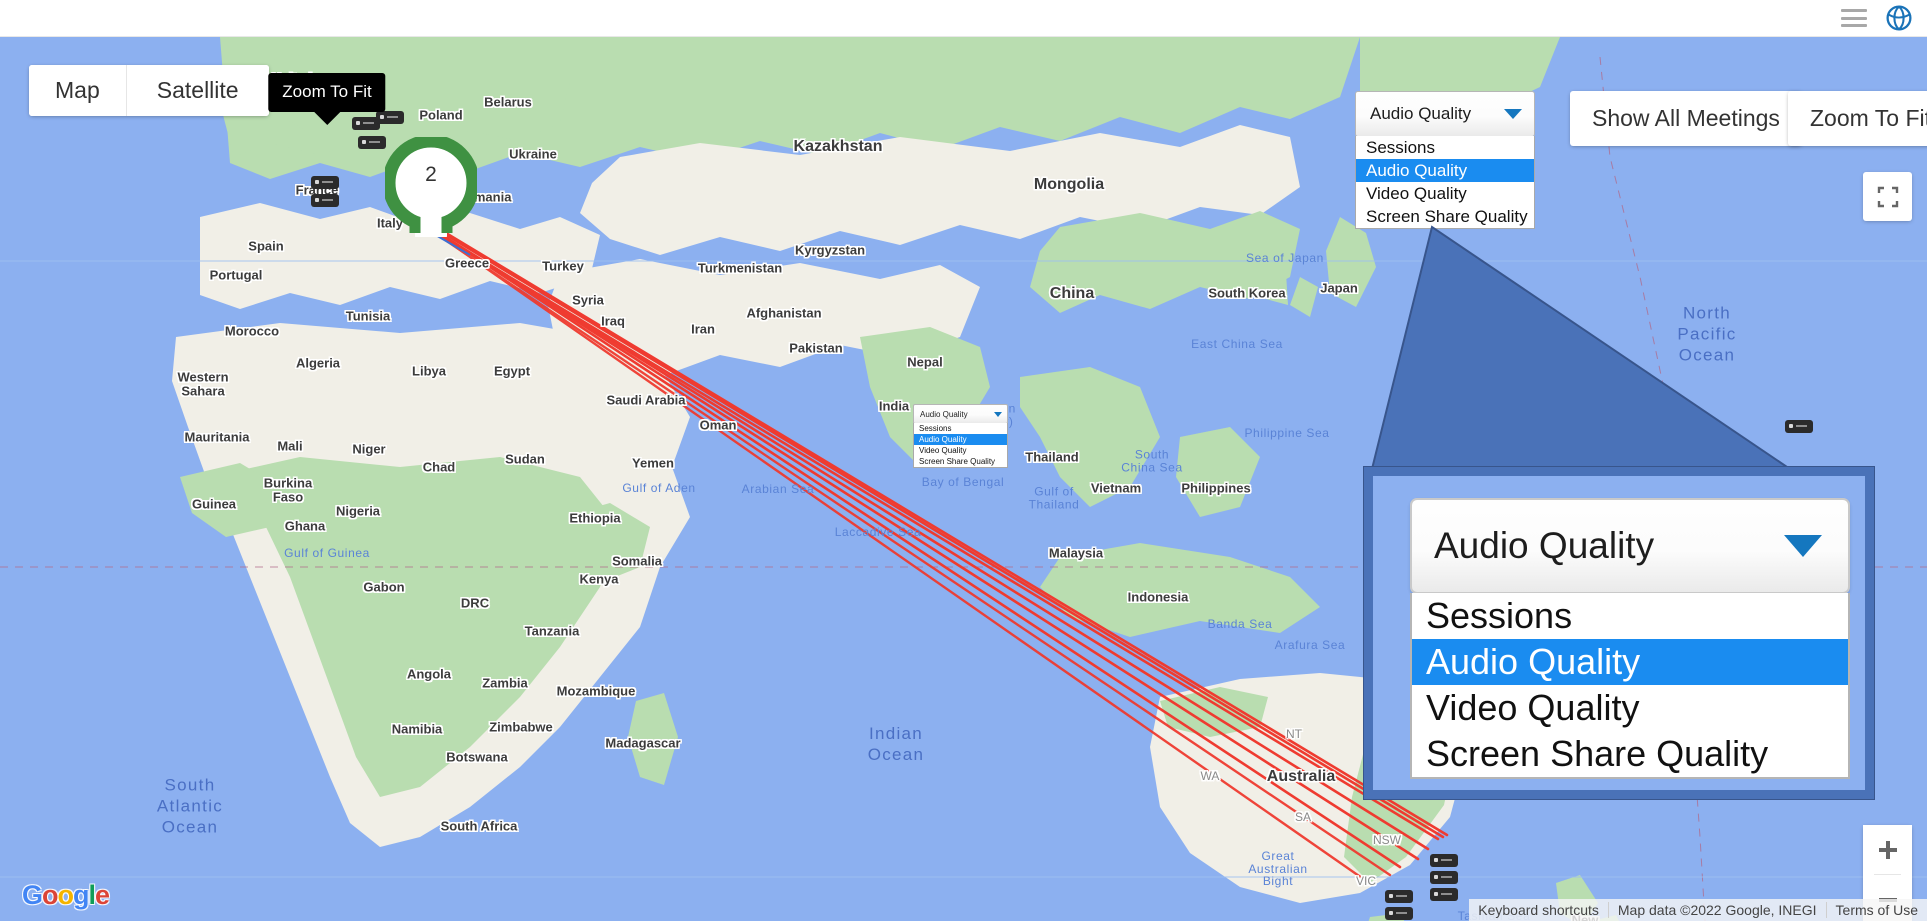 Image resolution: width=1927 pixels, height=921 pixels. Describe the element at coordinates (1538, 910) in the screenshot. I see `keyboard-shortcuts-link: Keyboard shortcuts` at that location.